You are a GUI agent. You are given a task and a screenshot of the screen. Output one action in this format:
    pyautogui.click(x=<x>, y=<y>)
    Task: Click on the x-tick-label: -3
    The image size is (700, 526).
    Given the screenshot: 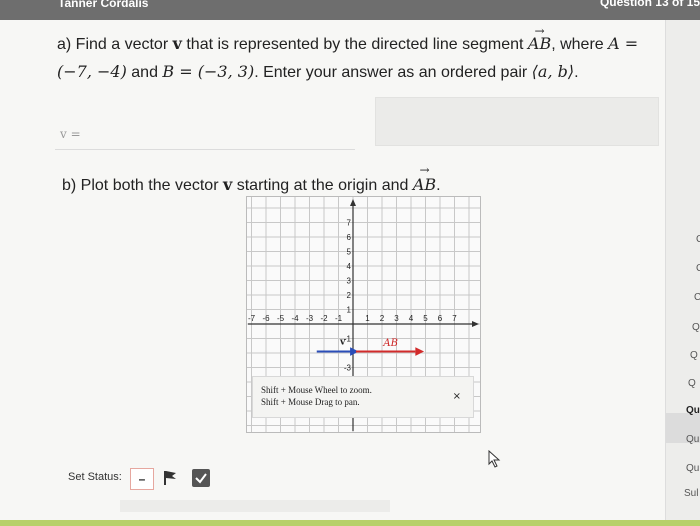 What is the action you would take?
    pyautogui.click(x=310, y=318)
    